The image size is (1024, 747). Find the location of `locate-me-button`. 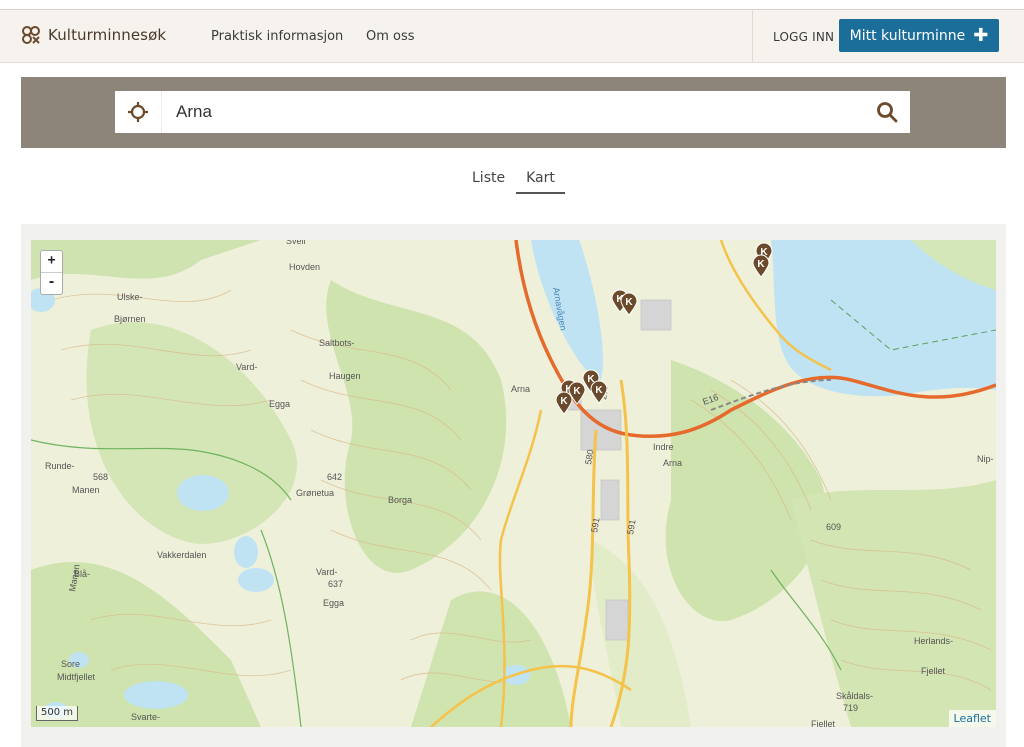

locate-me-button is located at coordinates (138, 112).